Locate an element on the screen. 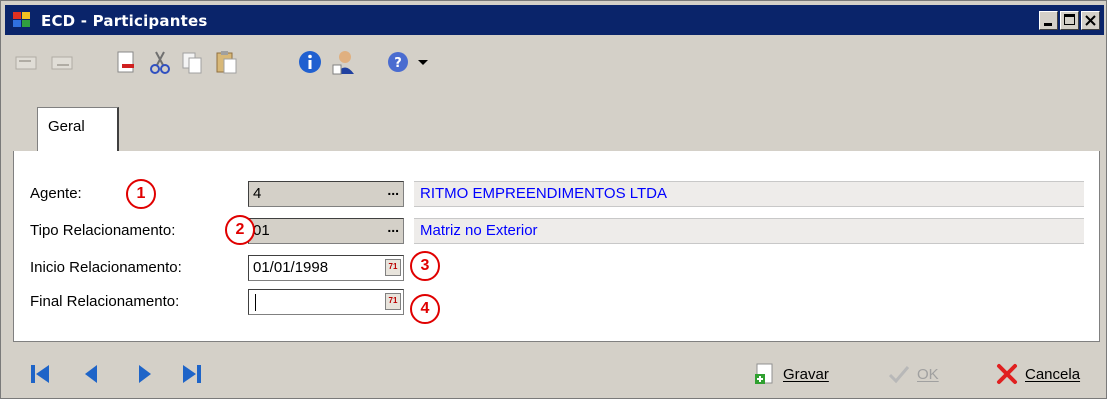 This screenshot has height=399, width=1107. final-calendar-icon: 71 is located at coordinates (393, 301).